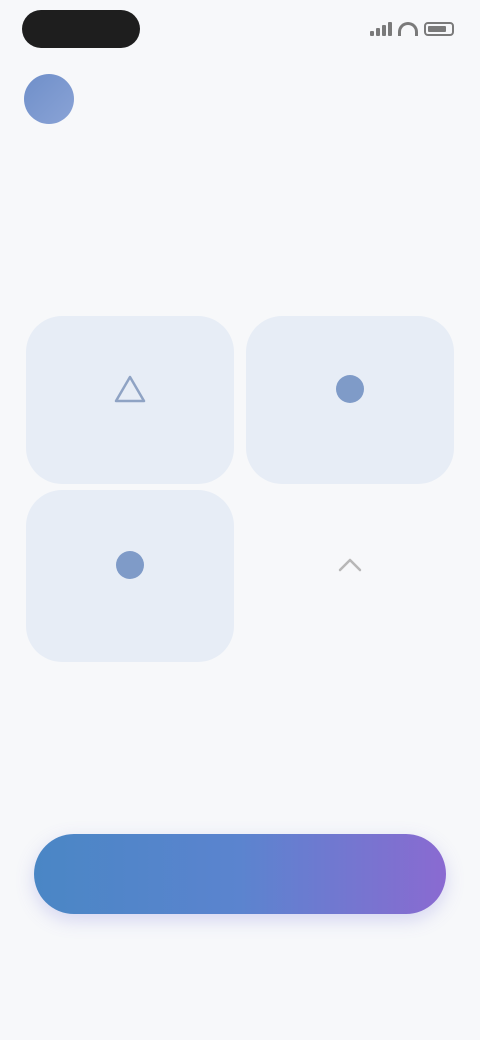 The width and height of the screenshot is (480, 1040). What do you see at coordinates (81, 29) in the screenshot?
I see `status-time` at bounding box center [81, 29].